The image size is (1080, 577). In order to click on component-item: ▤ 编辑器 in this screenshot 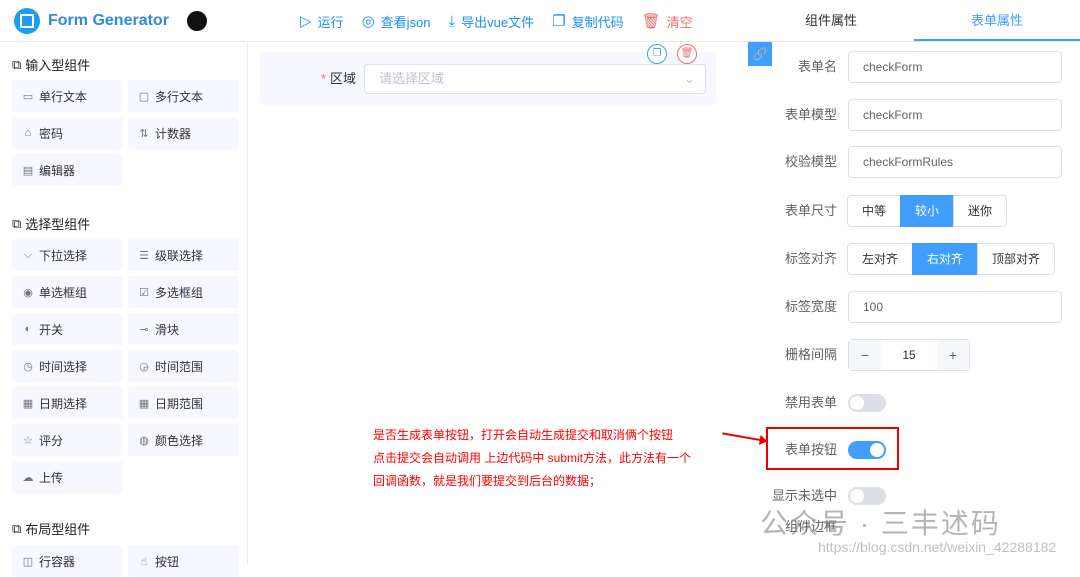, I will do `click(67, 170)`.